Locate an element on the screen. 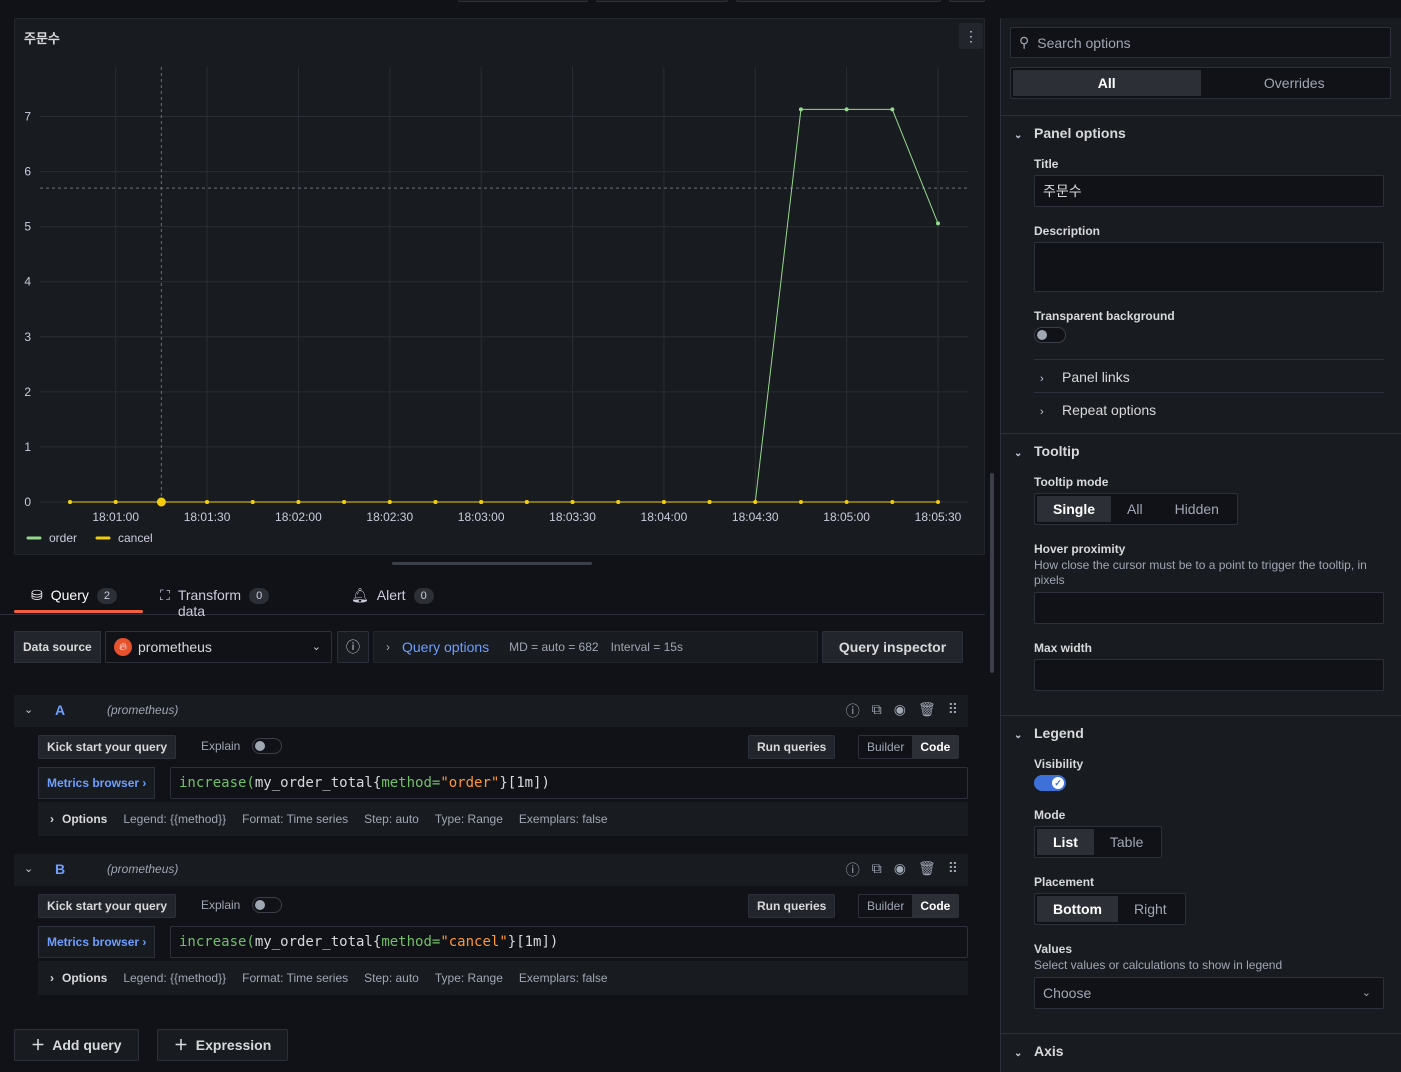 The image size is (1401, 1072). section-title: Tooltip is located at coordinates (1057, 451).